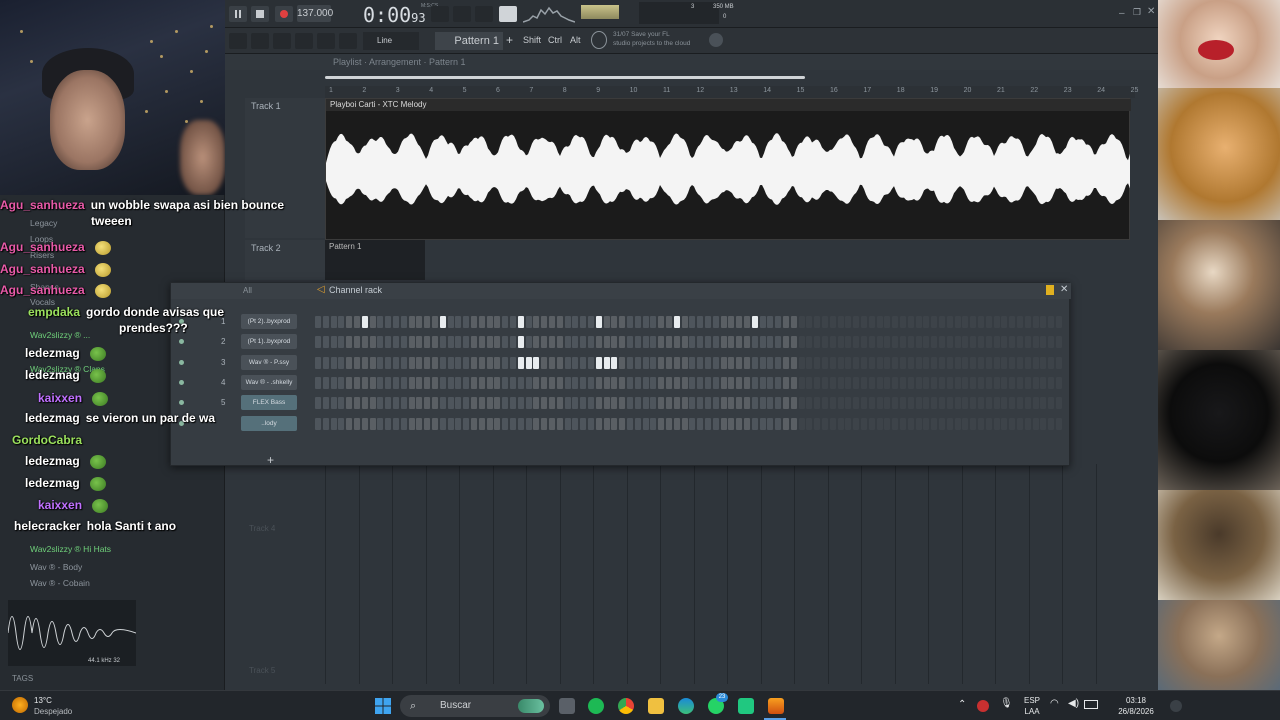 The image size is (1280, 720). I want to click on loop-icon, so click(484, 14).